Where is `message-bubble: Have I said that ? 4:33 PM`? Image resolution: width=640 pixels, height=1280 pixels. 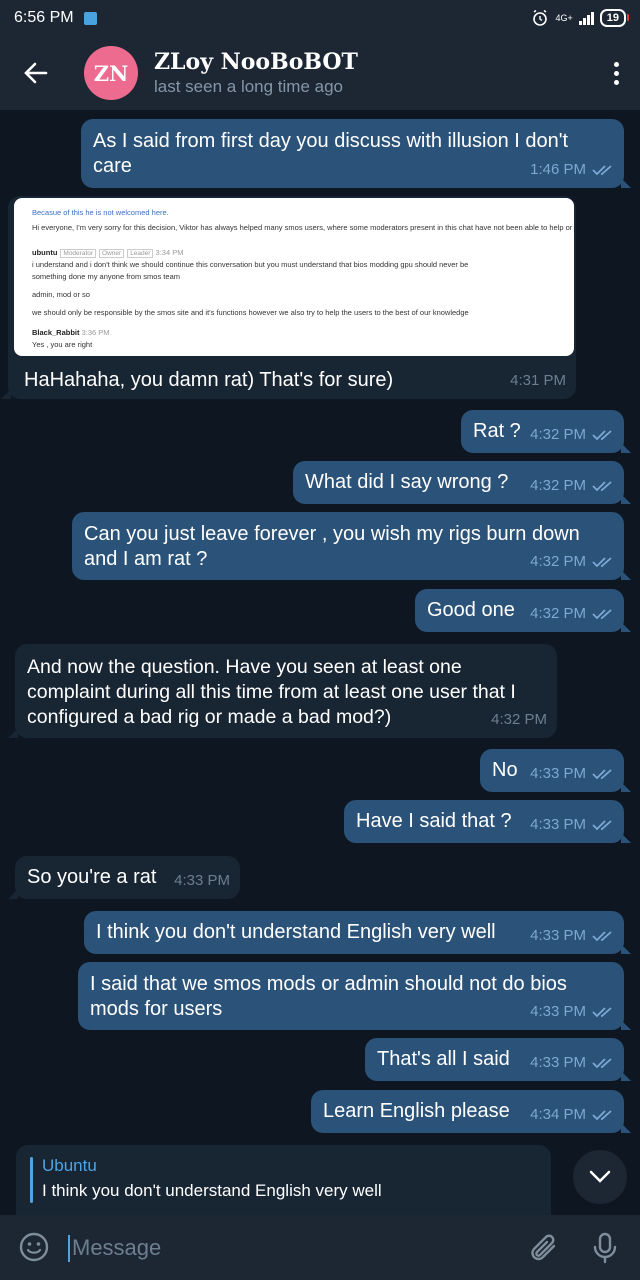
message-bubble: Have I said that ? 4:33 PM is located at coordinates (487, 821).